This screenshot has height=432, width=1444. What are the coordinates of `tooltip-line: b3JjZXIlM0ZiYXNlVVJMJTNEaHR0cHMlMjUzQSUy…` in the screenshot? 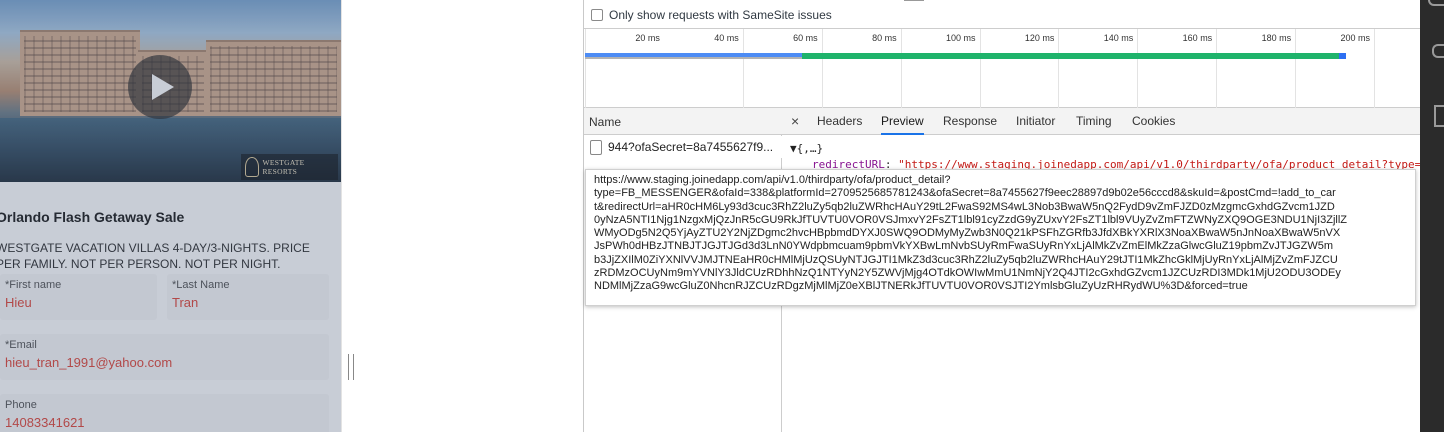 It's located at (966, 259).